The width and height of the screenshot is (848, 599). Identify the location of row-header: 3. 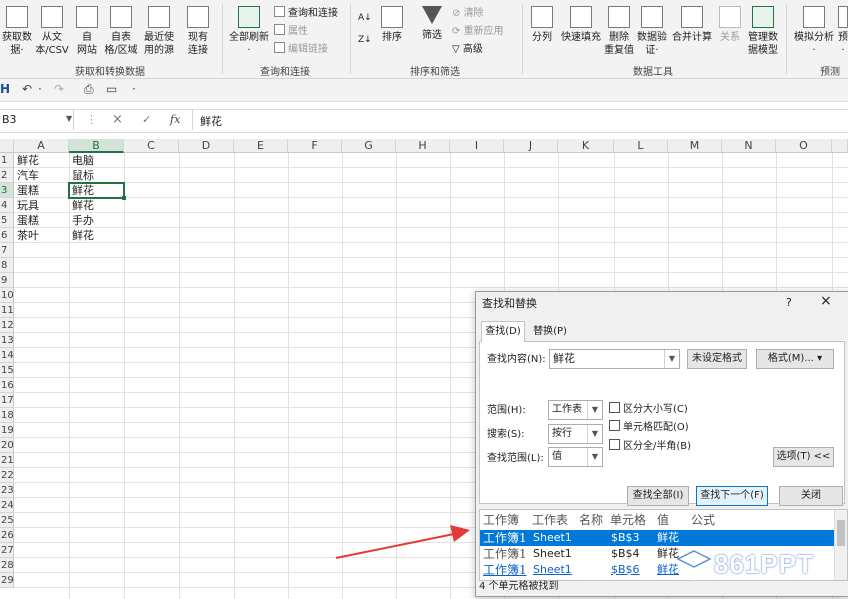
(7, 190).